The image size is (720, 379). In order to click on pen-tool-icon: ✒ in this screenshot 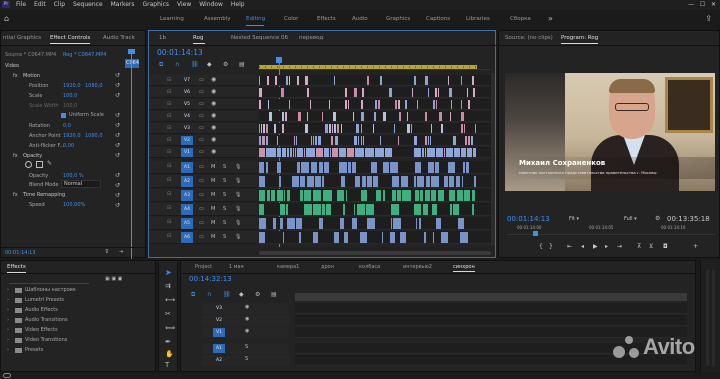, I will do `click(168, 342)`.